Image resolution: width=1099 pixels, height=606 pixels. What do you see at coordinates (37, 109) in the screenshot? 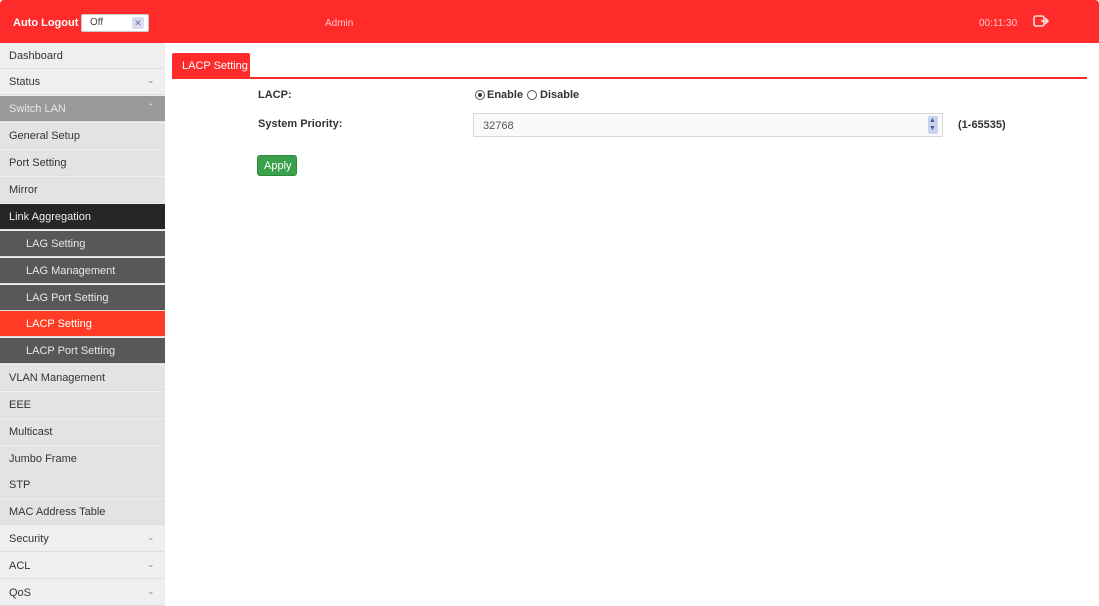
I see `sidebar-item-label: Switch LAN` at bounding box center [37, 109].